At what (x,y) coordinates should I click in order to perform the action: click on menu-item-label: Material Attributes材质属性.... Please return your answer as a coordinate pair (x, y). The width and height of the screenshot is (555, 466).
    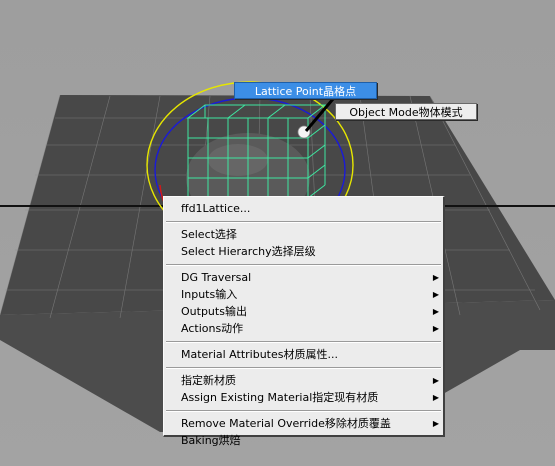
    Looking at the image, I should click on (259, 354).